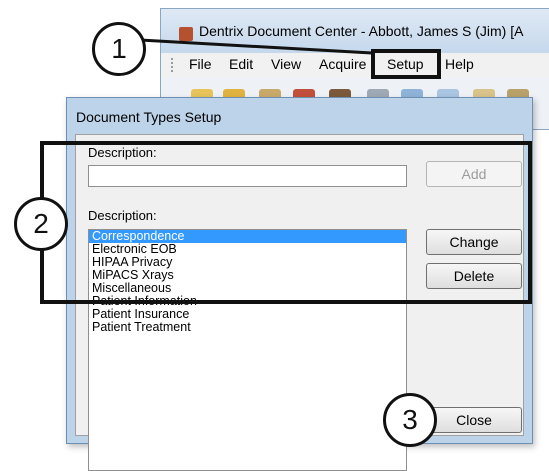 This screenshot has height=471, width=549. Describe the element at coordinates (406, 64) in the screenshot. I see `setup-highlight-box` at that location.